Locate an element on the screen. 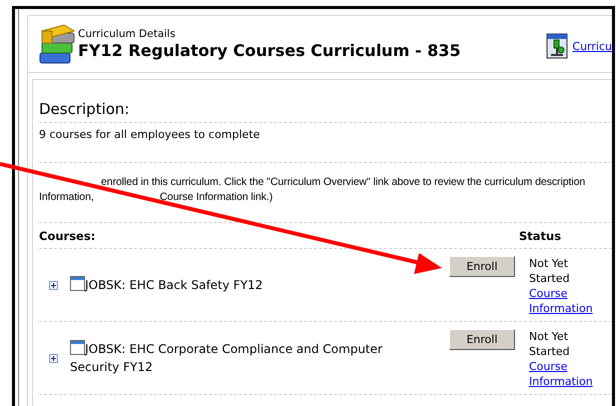 The height and width of the screenshot is (406, 616). courses-heading: Courses: is located at coordinates (67, 235).